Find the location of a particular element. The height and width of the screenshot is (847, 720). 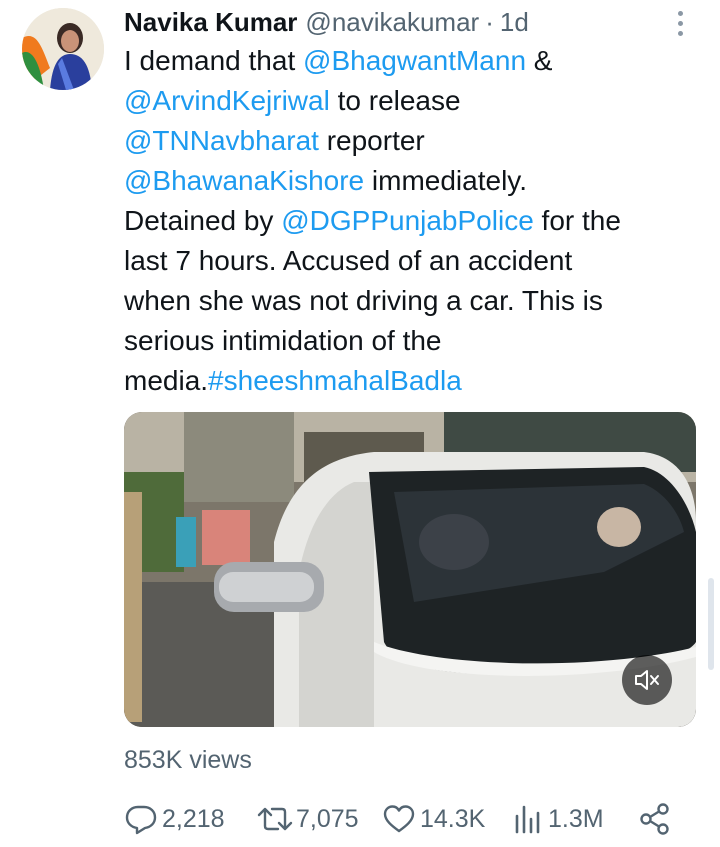

author-avatar is located at coordinates (63, 49).